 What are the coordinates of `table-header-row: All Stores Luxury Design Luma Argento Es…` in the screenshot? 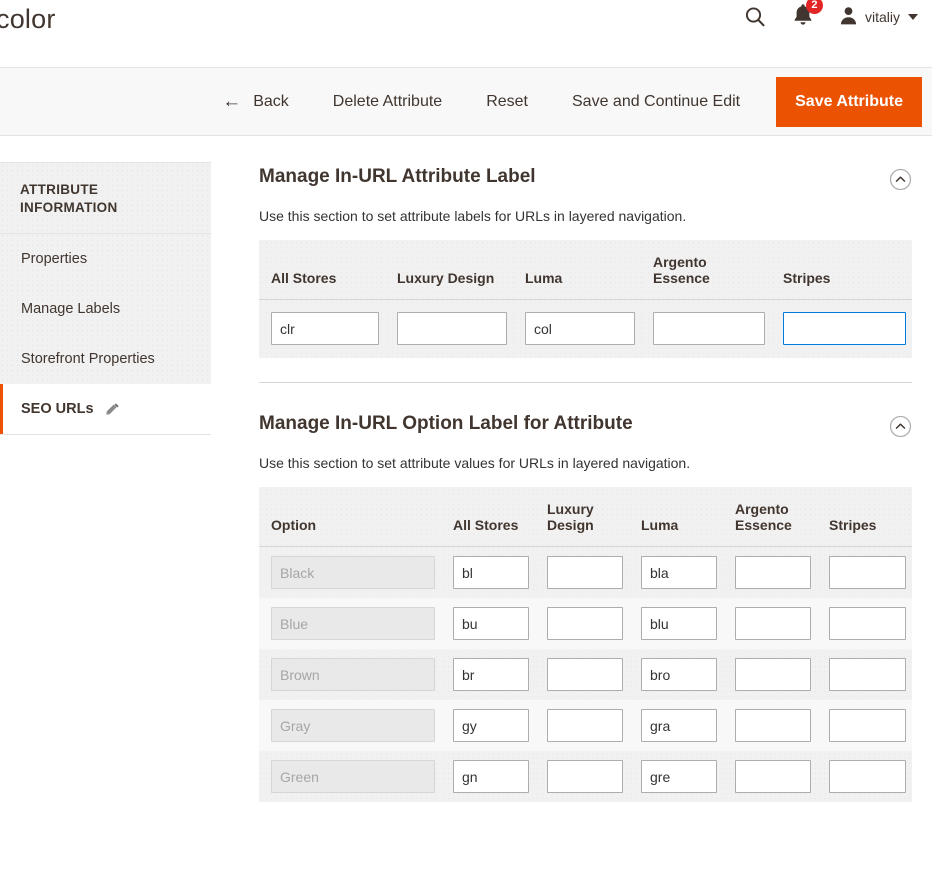 It's located at (585, 270).